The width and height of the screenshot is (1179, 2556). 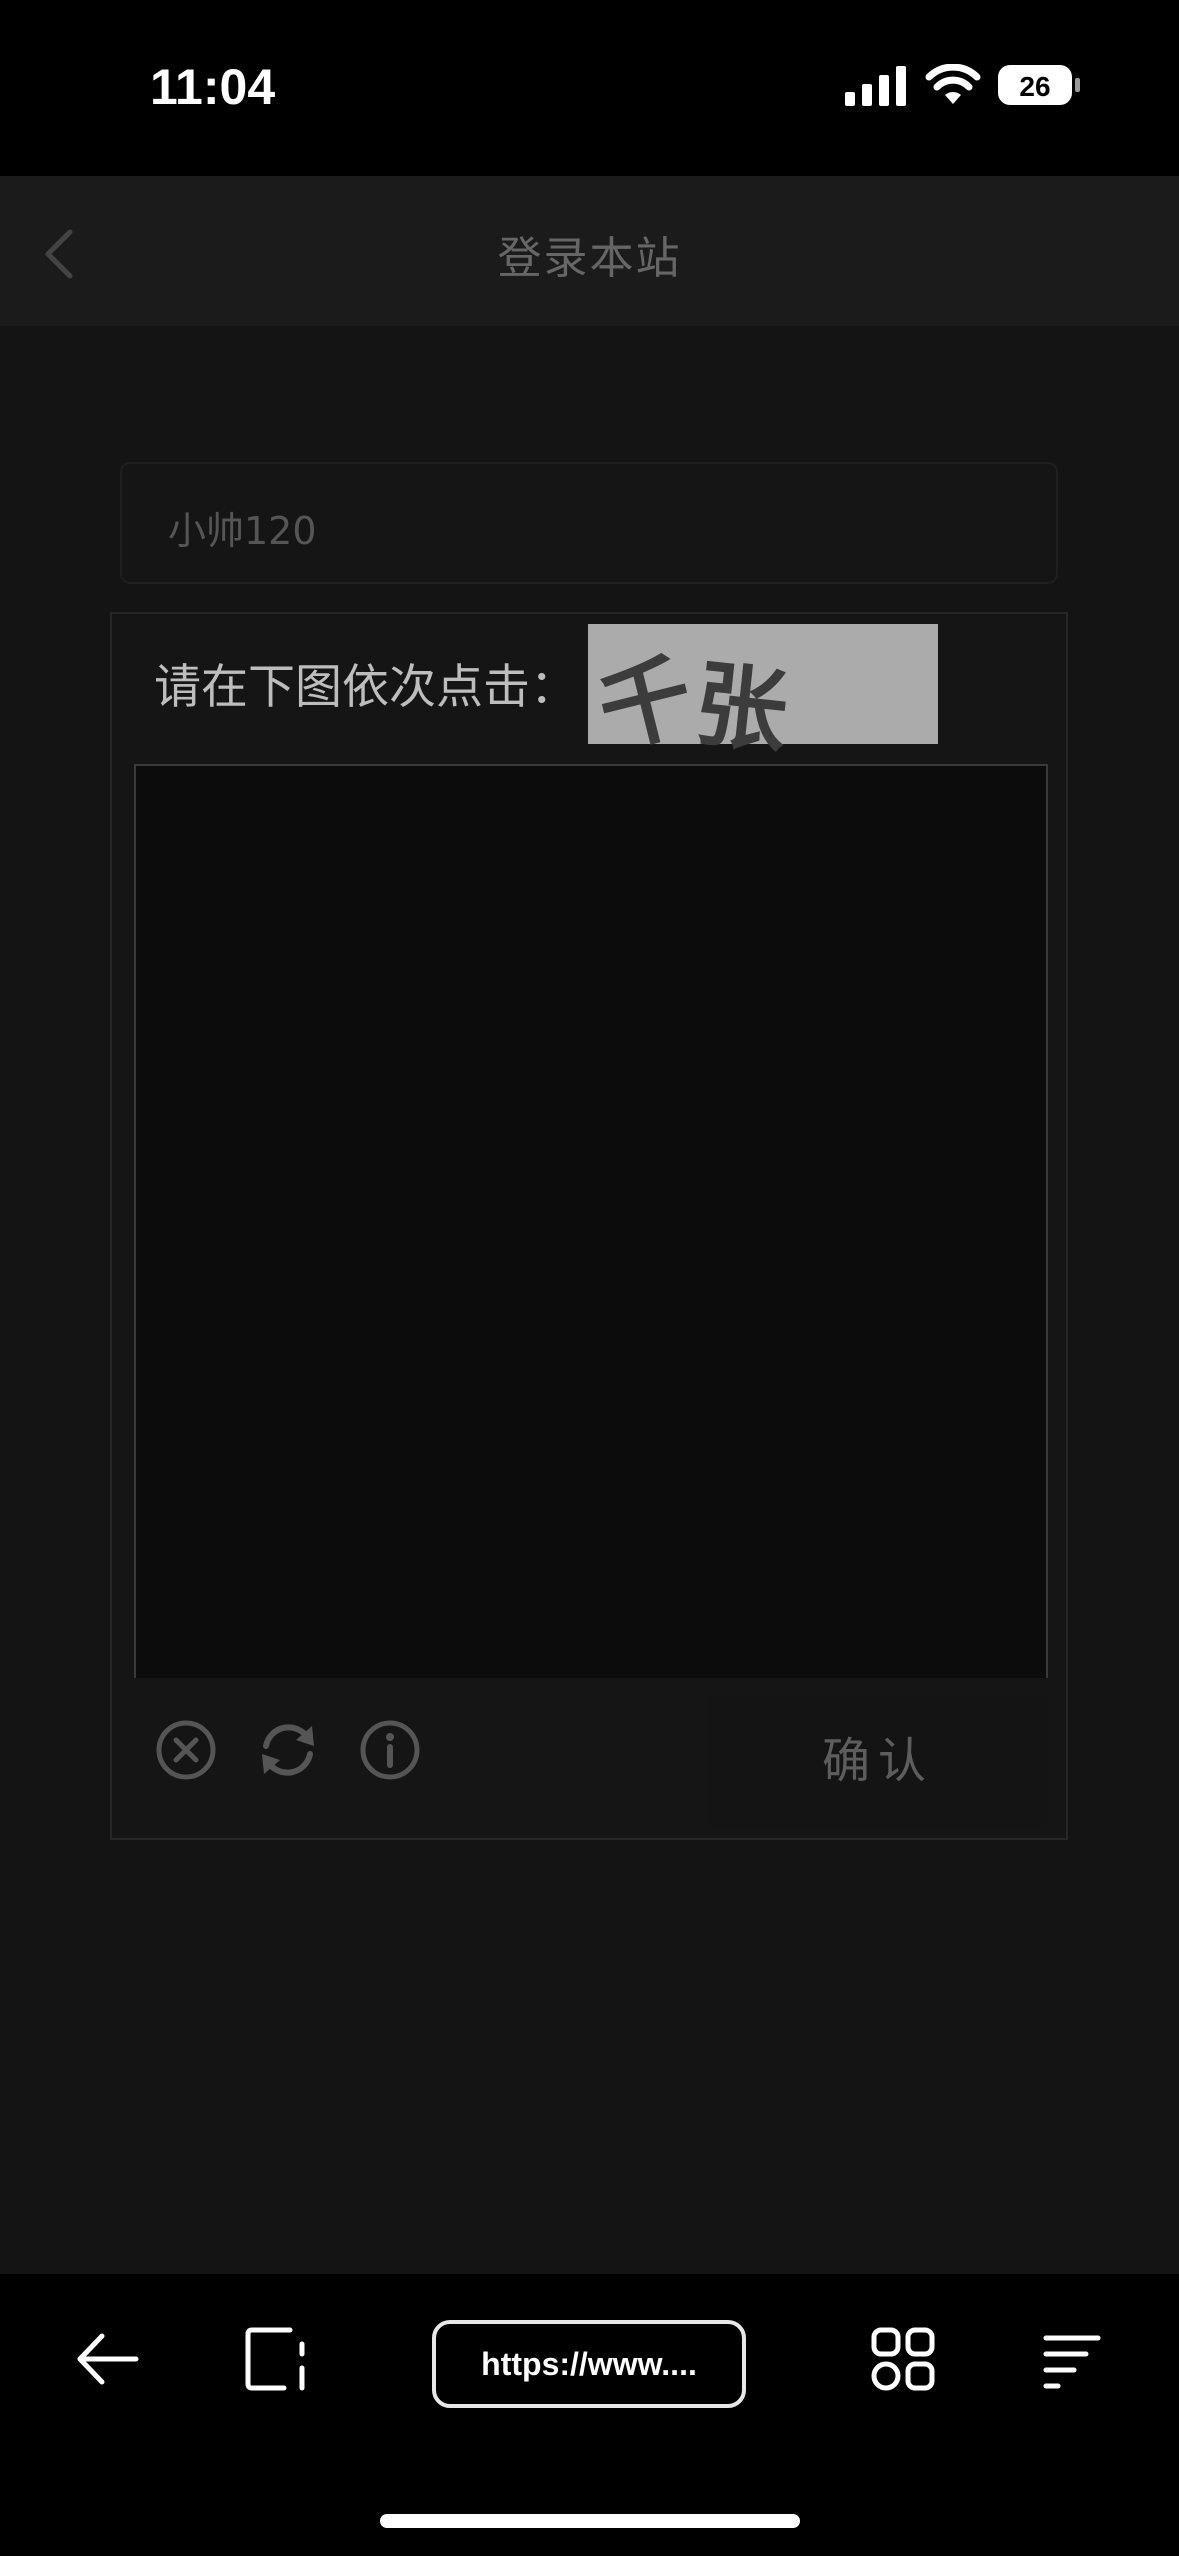 I want to click on info-icon, so click(x=390, y=1750).